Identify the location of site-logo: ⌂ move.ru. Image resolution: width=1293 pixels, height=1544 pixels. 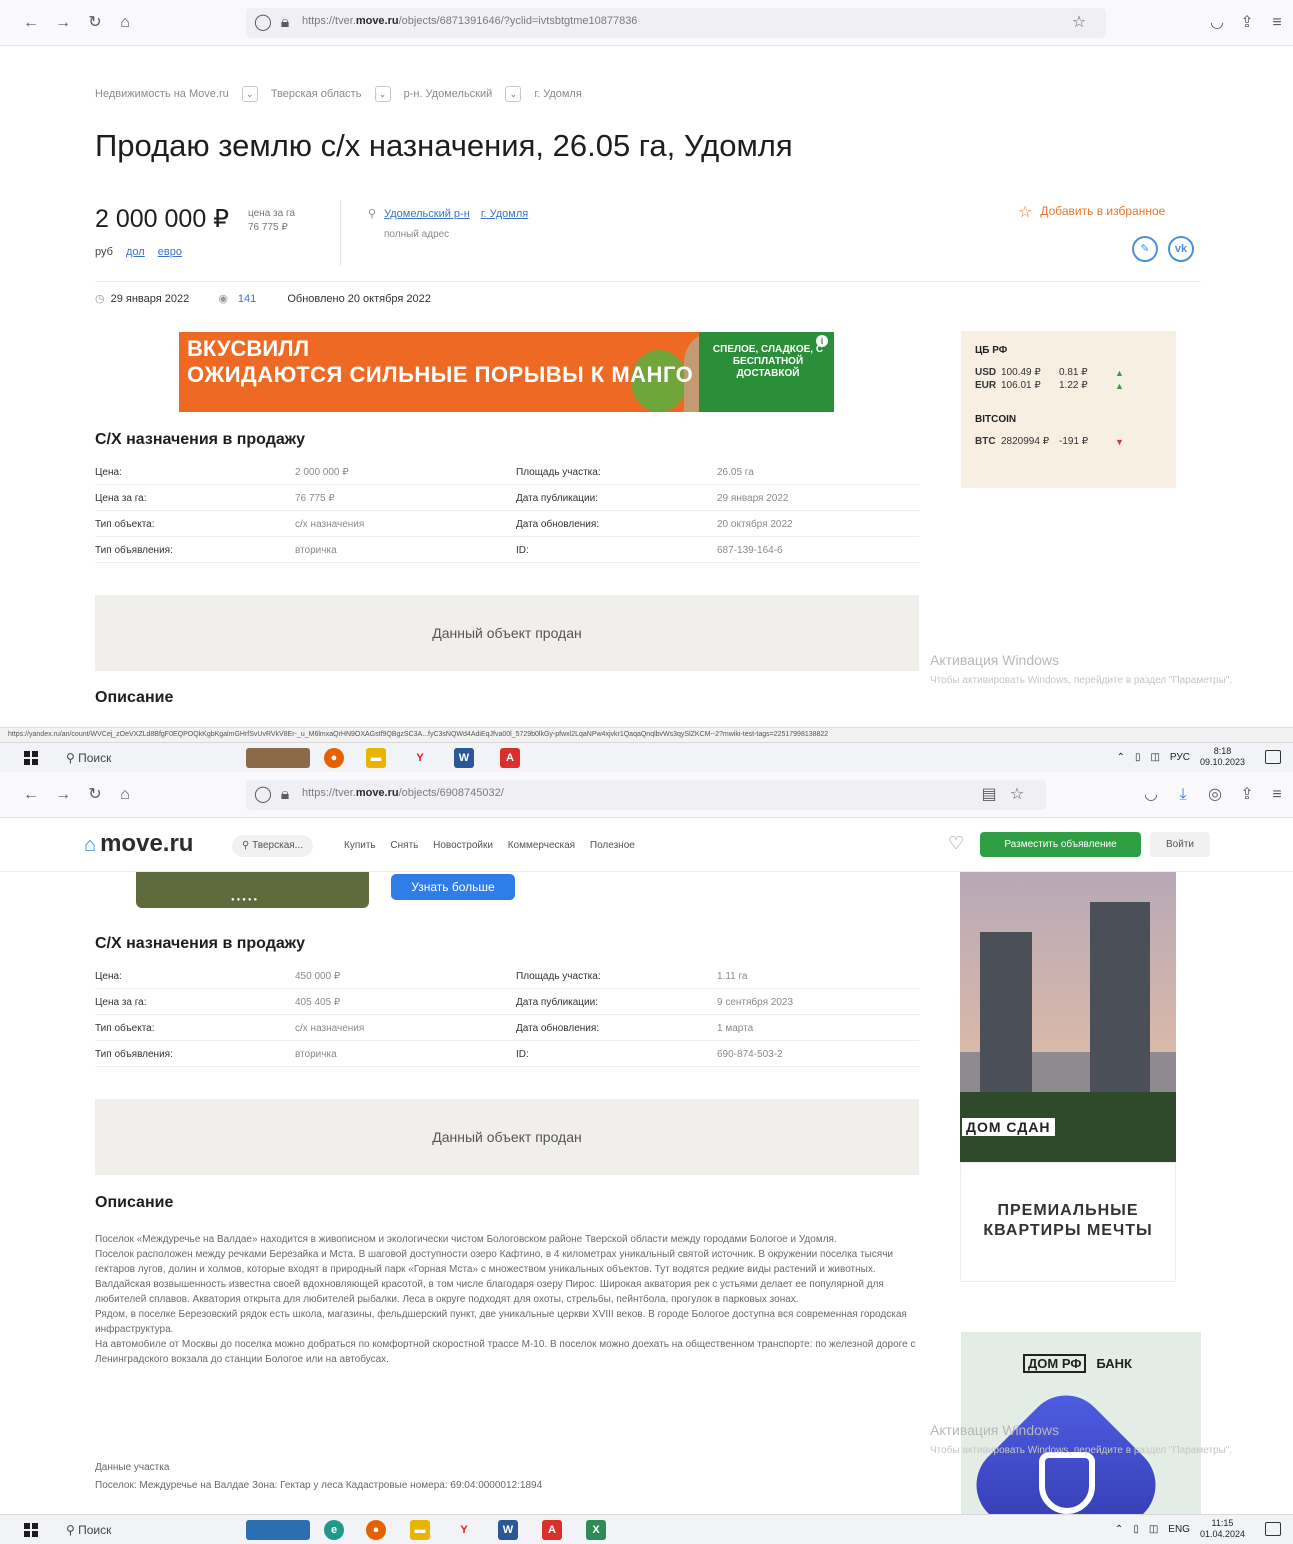
(138, 844).